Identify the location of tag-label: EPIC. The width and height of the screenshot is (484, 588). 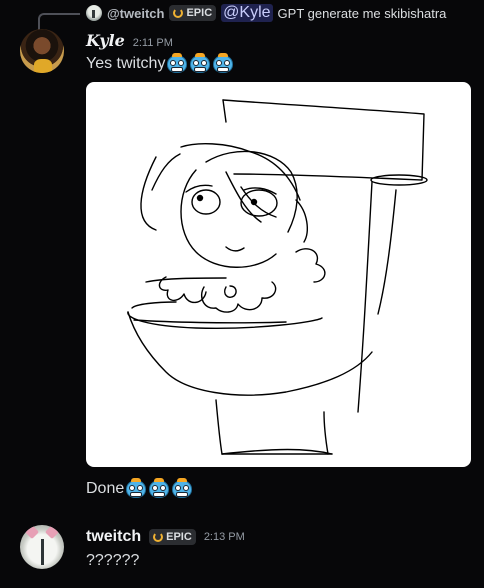
(179, 537).